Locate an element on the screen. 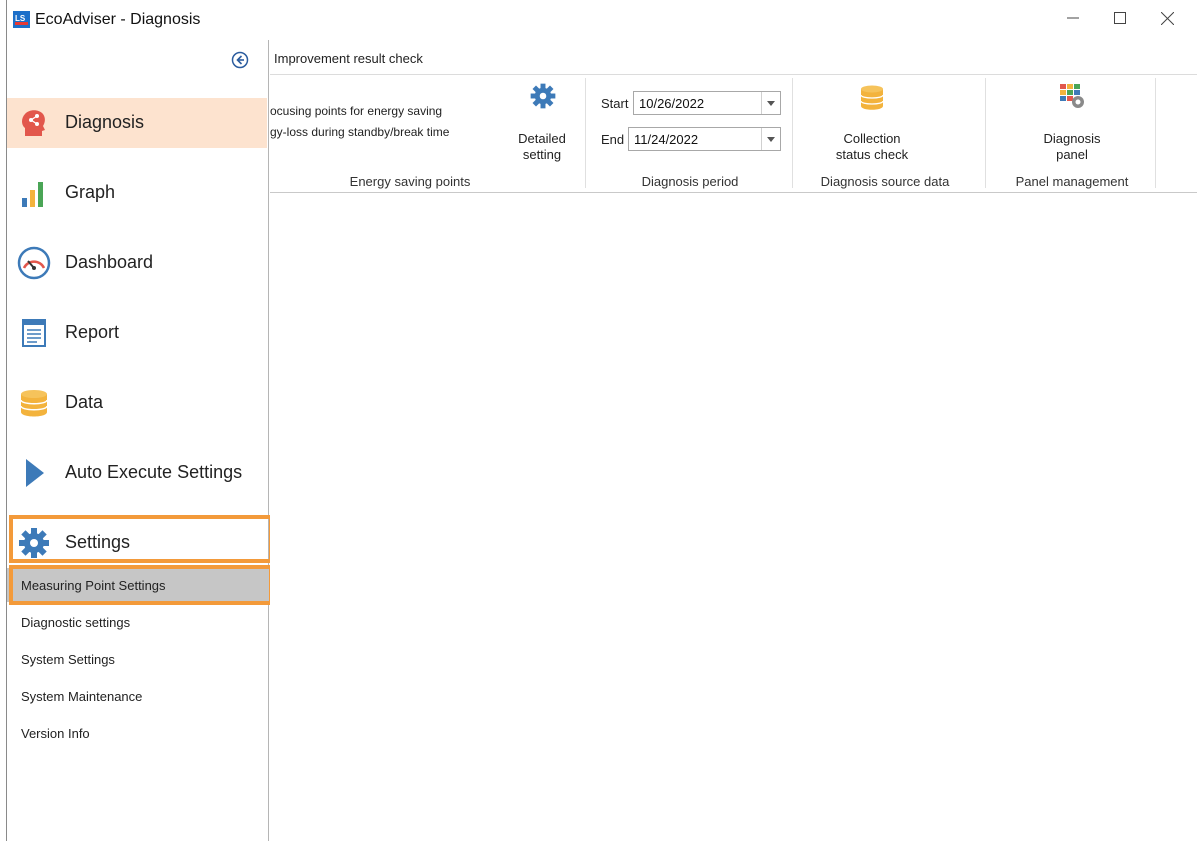 Image resolution: width=1197 pixels, height=841 pixels. sub-item-diagnostic-settings: Diagnostic settings is located at coordinates (138, 622).